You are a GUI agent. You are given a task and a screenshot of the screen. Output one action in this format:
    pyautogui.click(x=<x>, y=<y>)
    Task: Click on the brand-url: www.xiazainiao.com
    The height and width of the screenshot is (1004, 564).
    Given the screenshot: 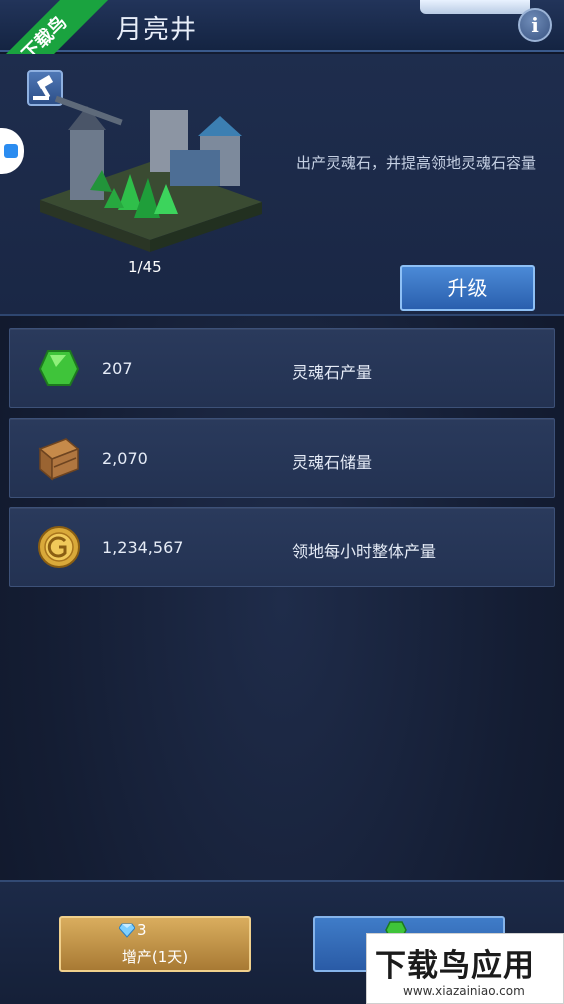 What is the action you would take?
    pyautogui.click(x=464, y=991)
    